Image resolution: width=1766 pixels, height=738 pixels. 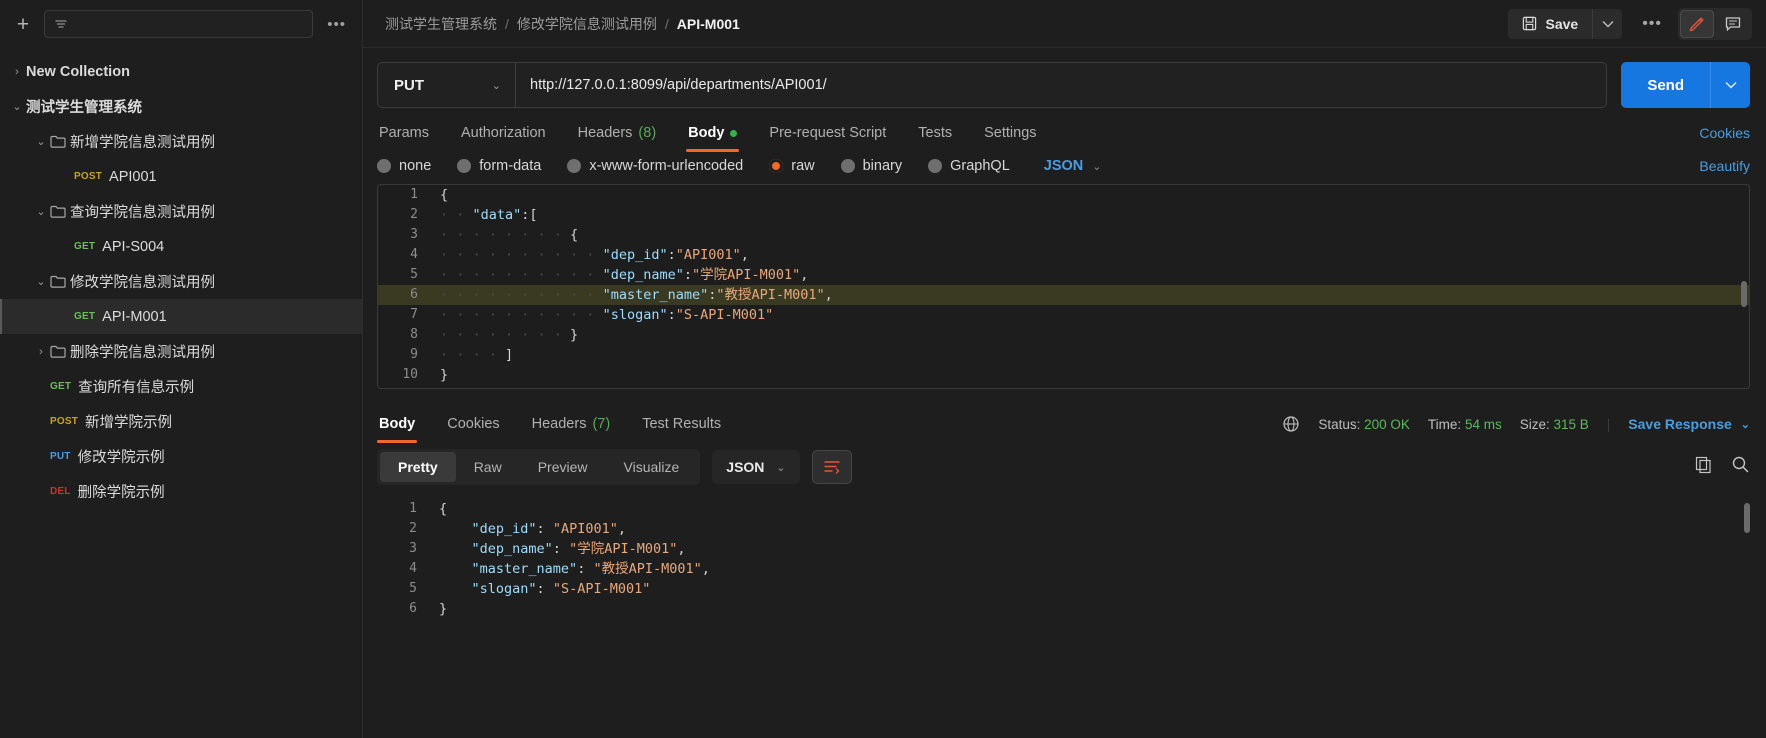 I want to click on view-mode-raw: Raw, so click(x=488, y=467).